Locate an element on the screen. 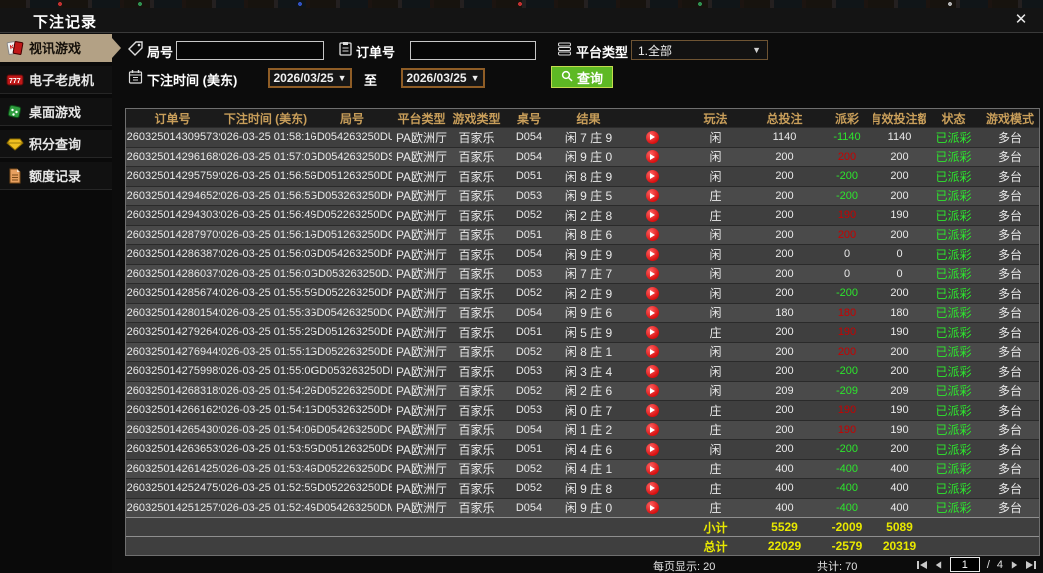  order-number-input is located at coordinates (473, 50).